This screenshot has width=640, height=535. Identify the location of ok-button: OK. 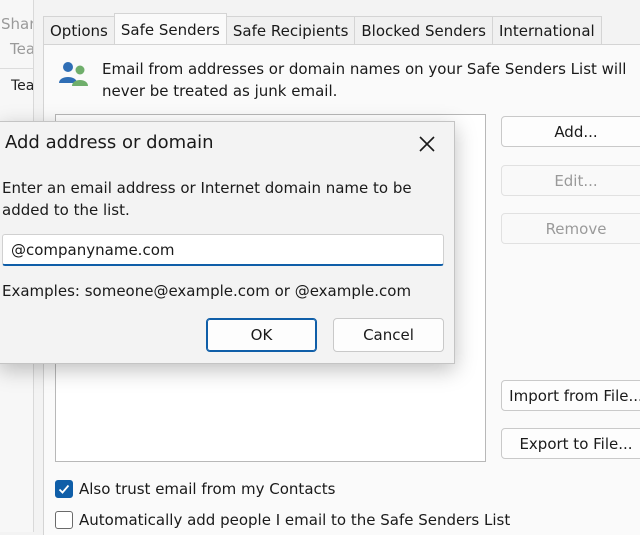
(261, 335).